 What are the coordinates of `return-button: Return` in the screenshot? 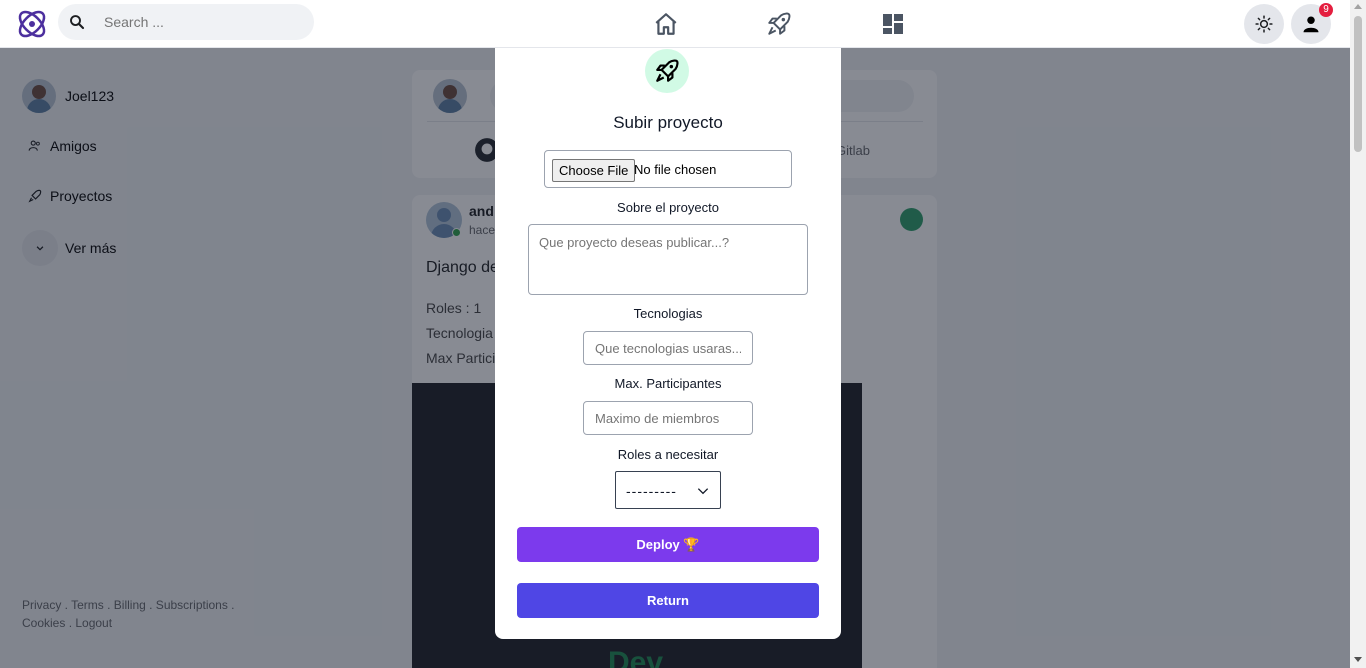 It's located at (668, 600).